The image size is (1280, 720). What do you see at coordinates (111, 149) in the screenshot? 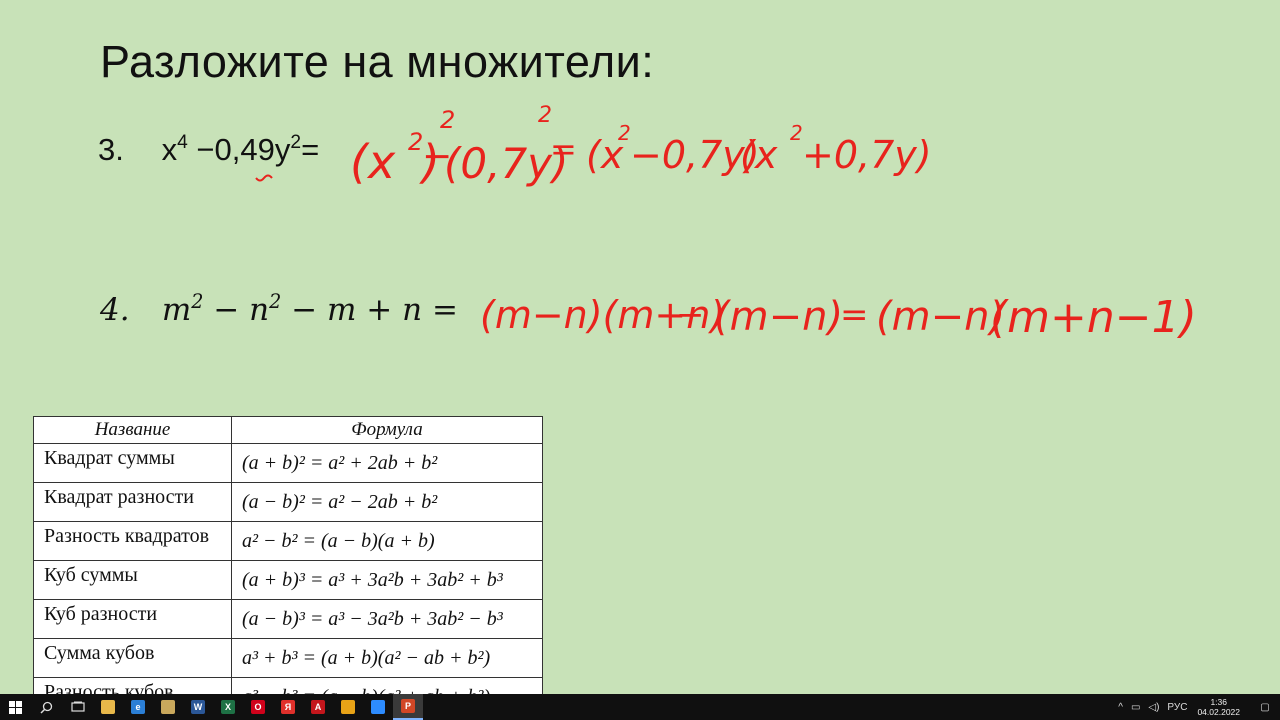
I see `problem-3-number: 3.` at bounding box center [111, 149].